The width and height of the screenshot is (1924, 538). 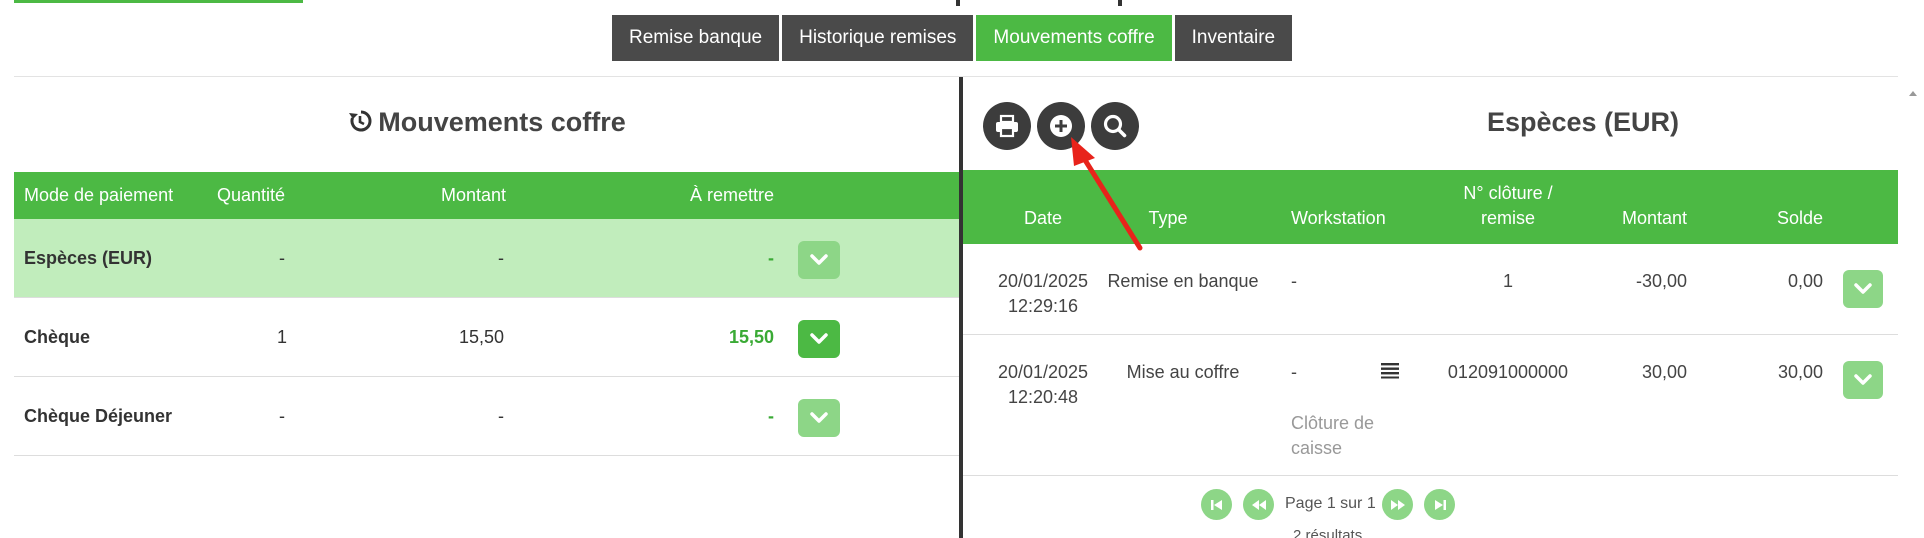 I want to click on panel-title: Espèces (EUR), so click(x=1583, y=122).